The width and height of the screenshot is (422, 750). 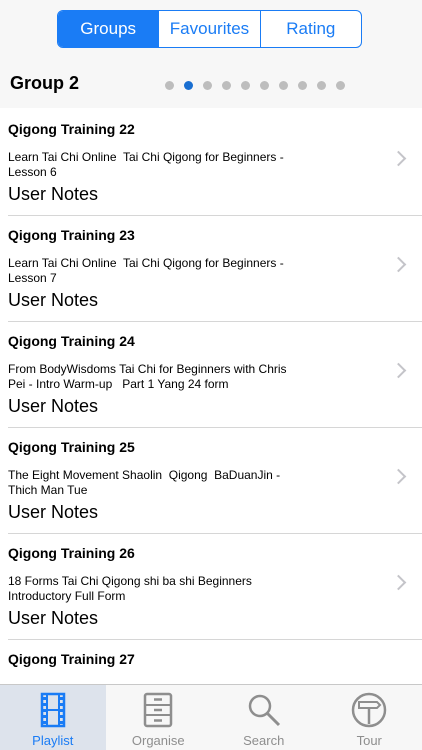 I want to click on tab-tour: Tour, so click(x=369, y=717).